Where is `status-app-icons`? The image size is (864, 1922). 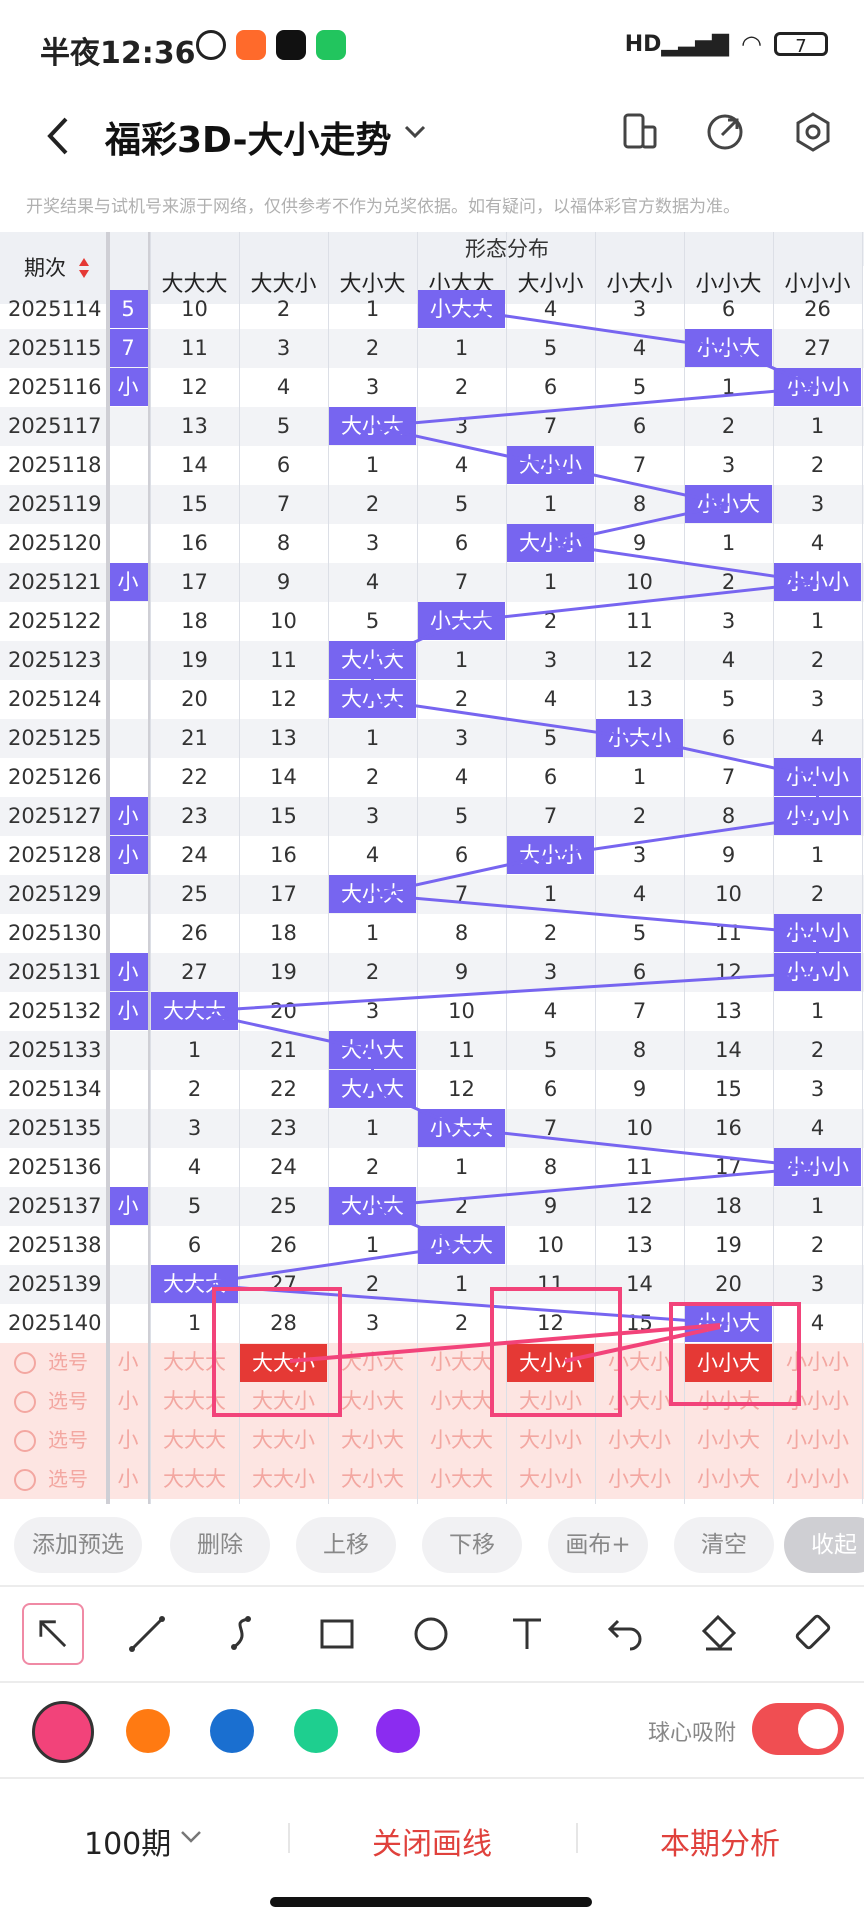 status-app-icons is located at coordinates (271, 45).